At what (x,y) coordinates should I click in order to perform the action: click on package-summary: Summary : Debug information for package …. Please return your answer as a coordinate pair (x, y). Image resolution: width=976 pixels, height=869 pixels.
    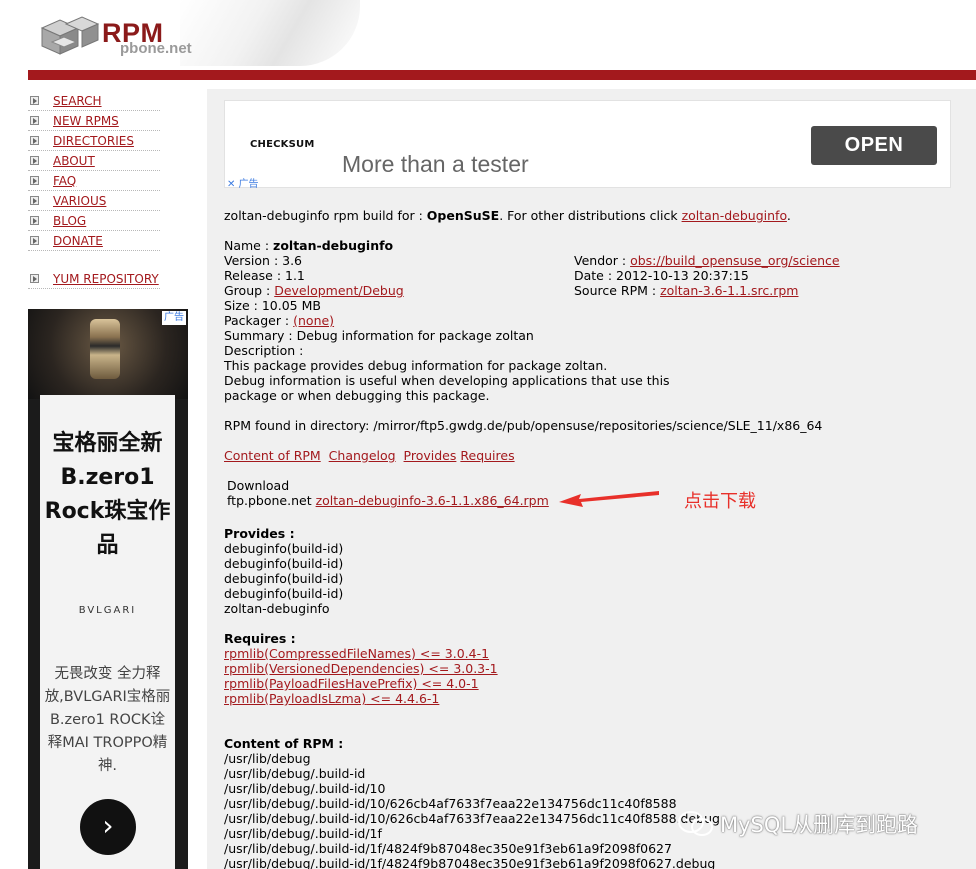
    Looking at the image, I should click on (379, 335).